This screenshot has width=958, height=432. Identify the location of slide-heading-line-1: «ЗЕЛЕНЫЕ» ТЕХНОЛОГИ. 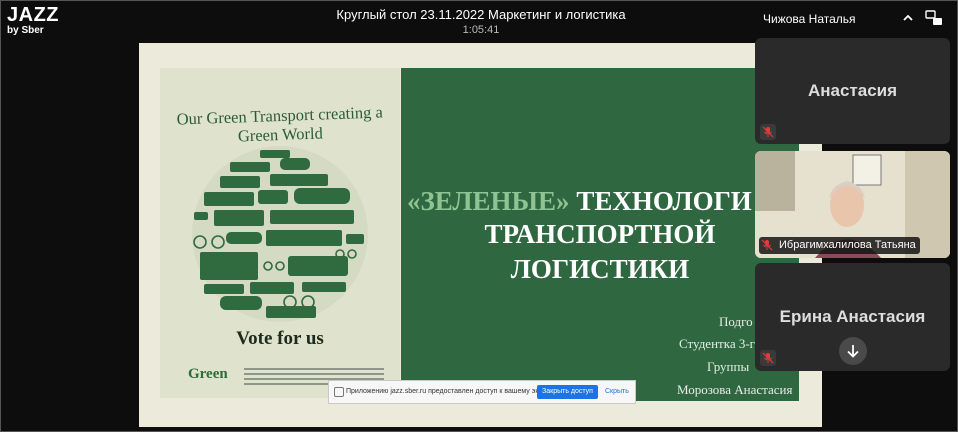
(579, 201).